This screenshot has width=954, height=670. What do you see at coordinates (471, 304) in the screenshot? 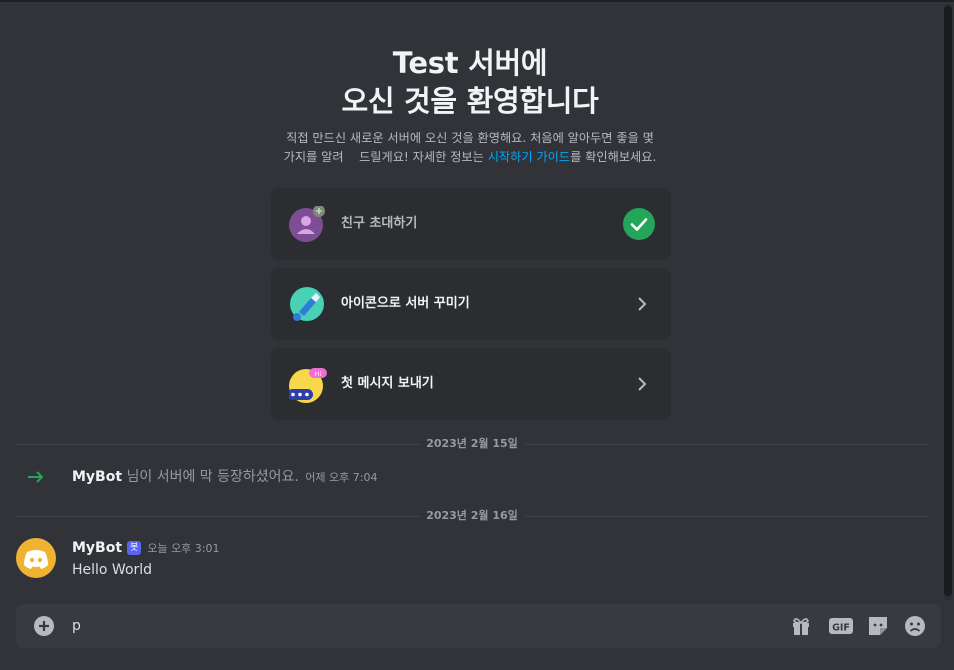
I see `card-customize-server: 아이콘으로 서버 꾸미기` at bounding box center [471, 304].